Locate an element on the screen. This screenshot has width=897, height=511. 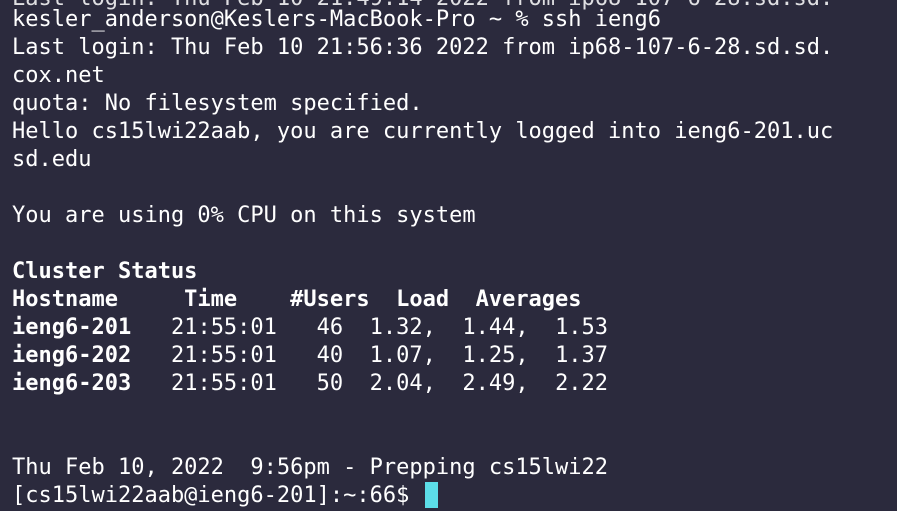
cluster-row-hostname: ieng6-202 is located at coordinates (72, 355).